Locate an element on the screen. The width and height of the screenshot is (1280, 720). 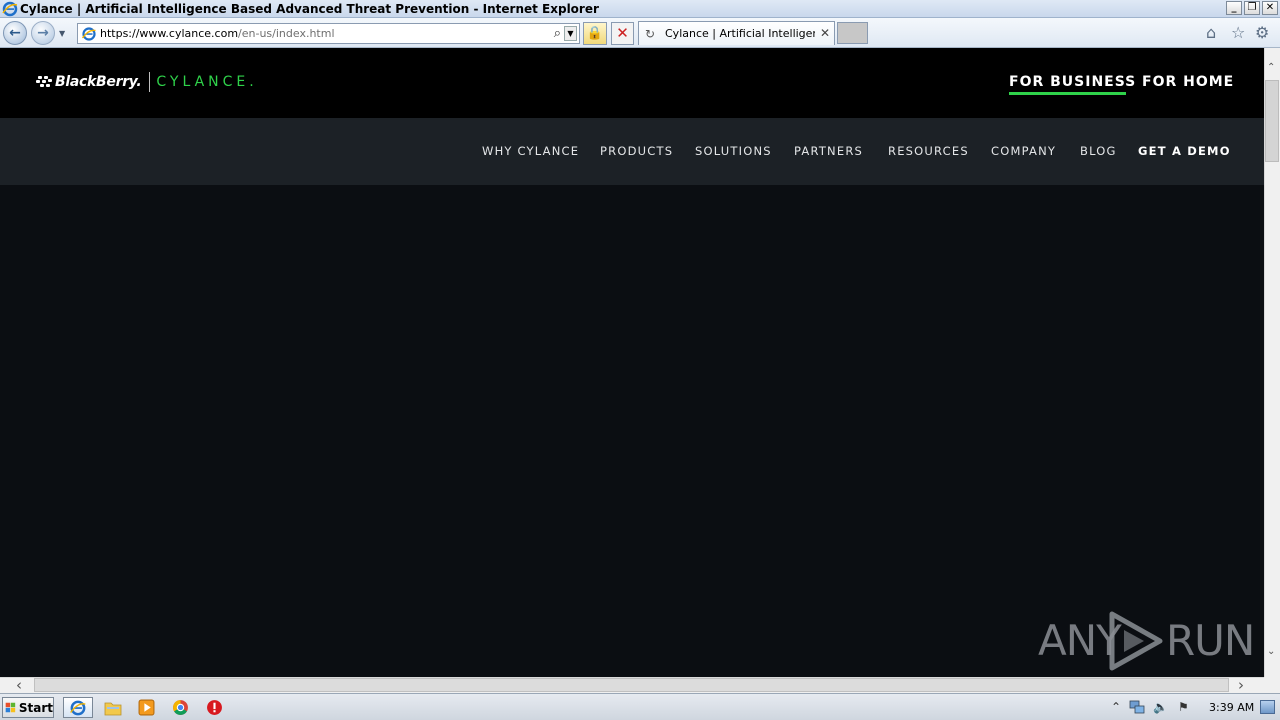
minimize-button: _ is located at coordinates (1234, 8).